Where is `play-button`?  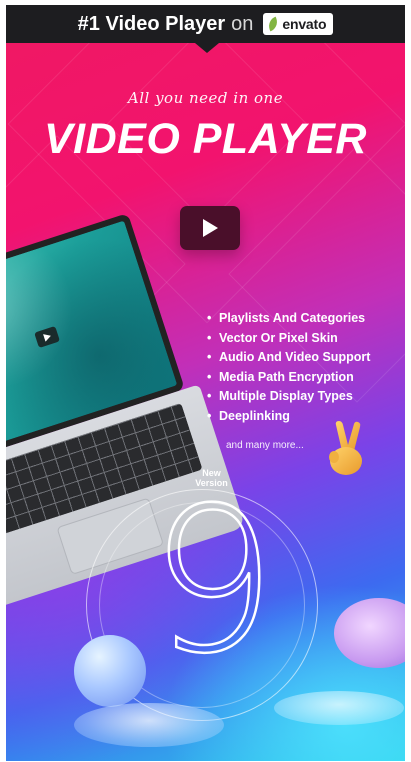 play-button is located at coordinates (210, 228).